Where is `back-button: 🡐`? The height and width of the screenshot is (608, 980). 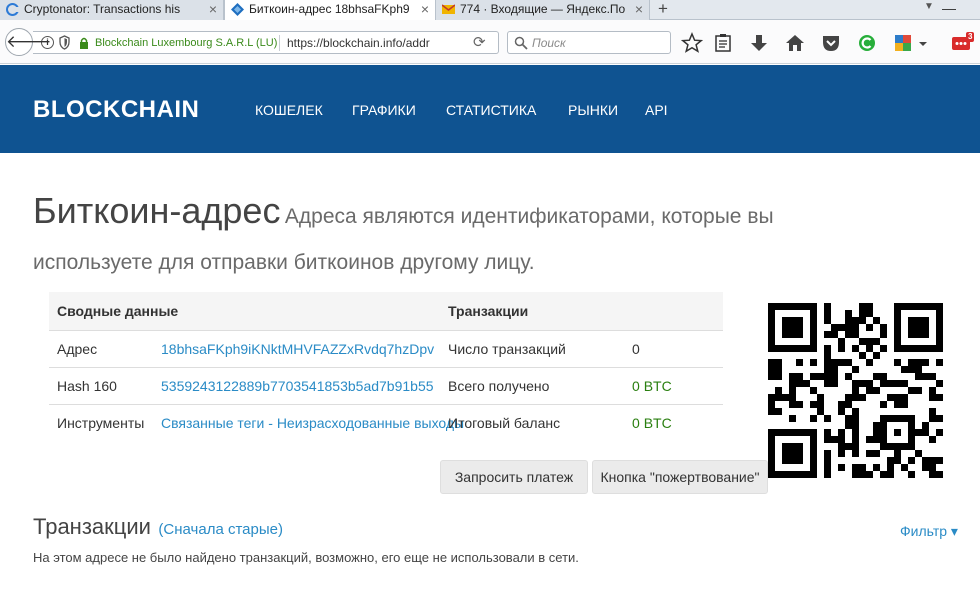 back-button: 🡐 is located at coordinates (28, 42).